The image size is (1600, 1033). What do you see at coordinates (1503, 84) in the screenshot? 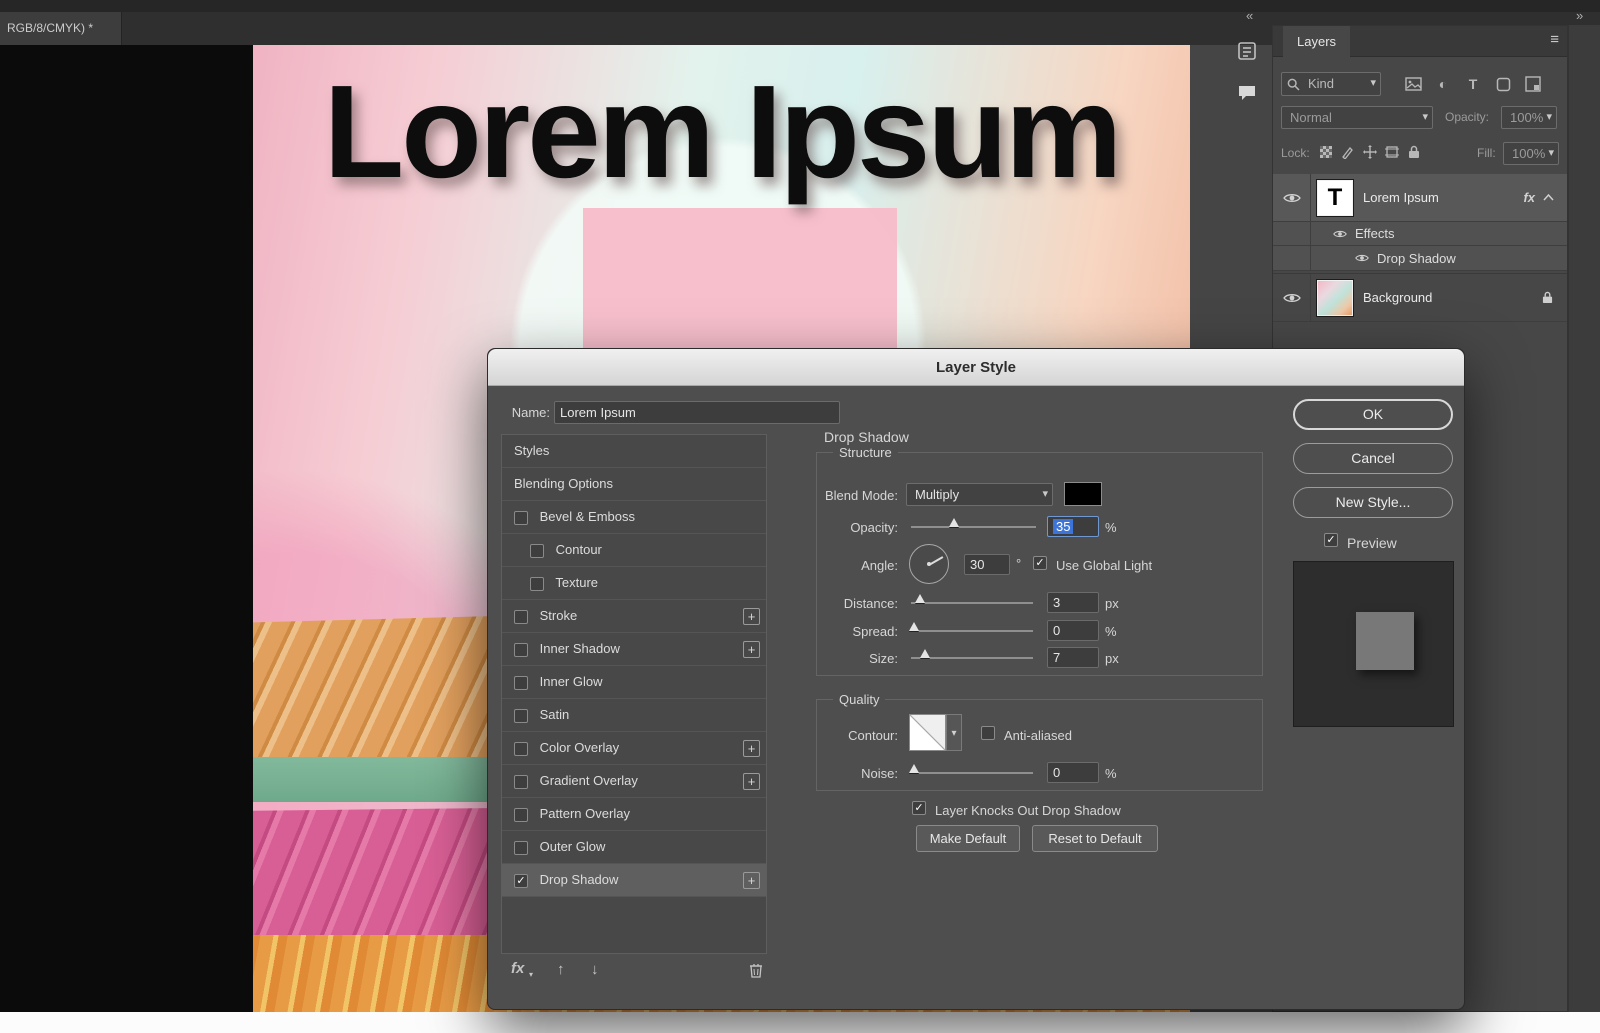
I see `filter-shape-layers-icon` at bounding box center [1503, 84].